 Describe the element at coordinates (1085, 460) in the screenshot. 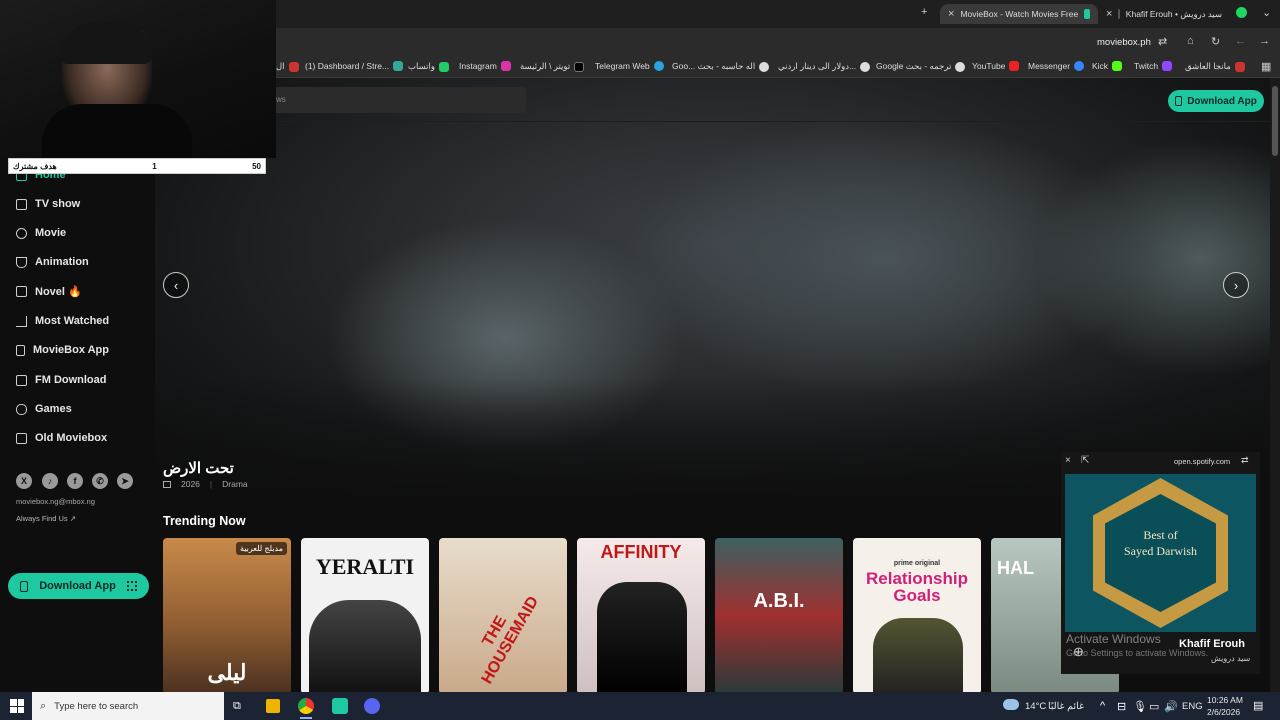

I see `back-to-tab-icon: ⇱` at that location.